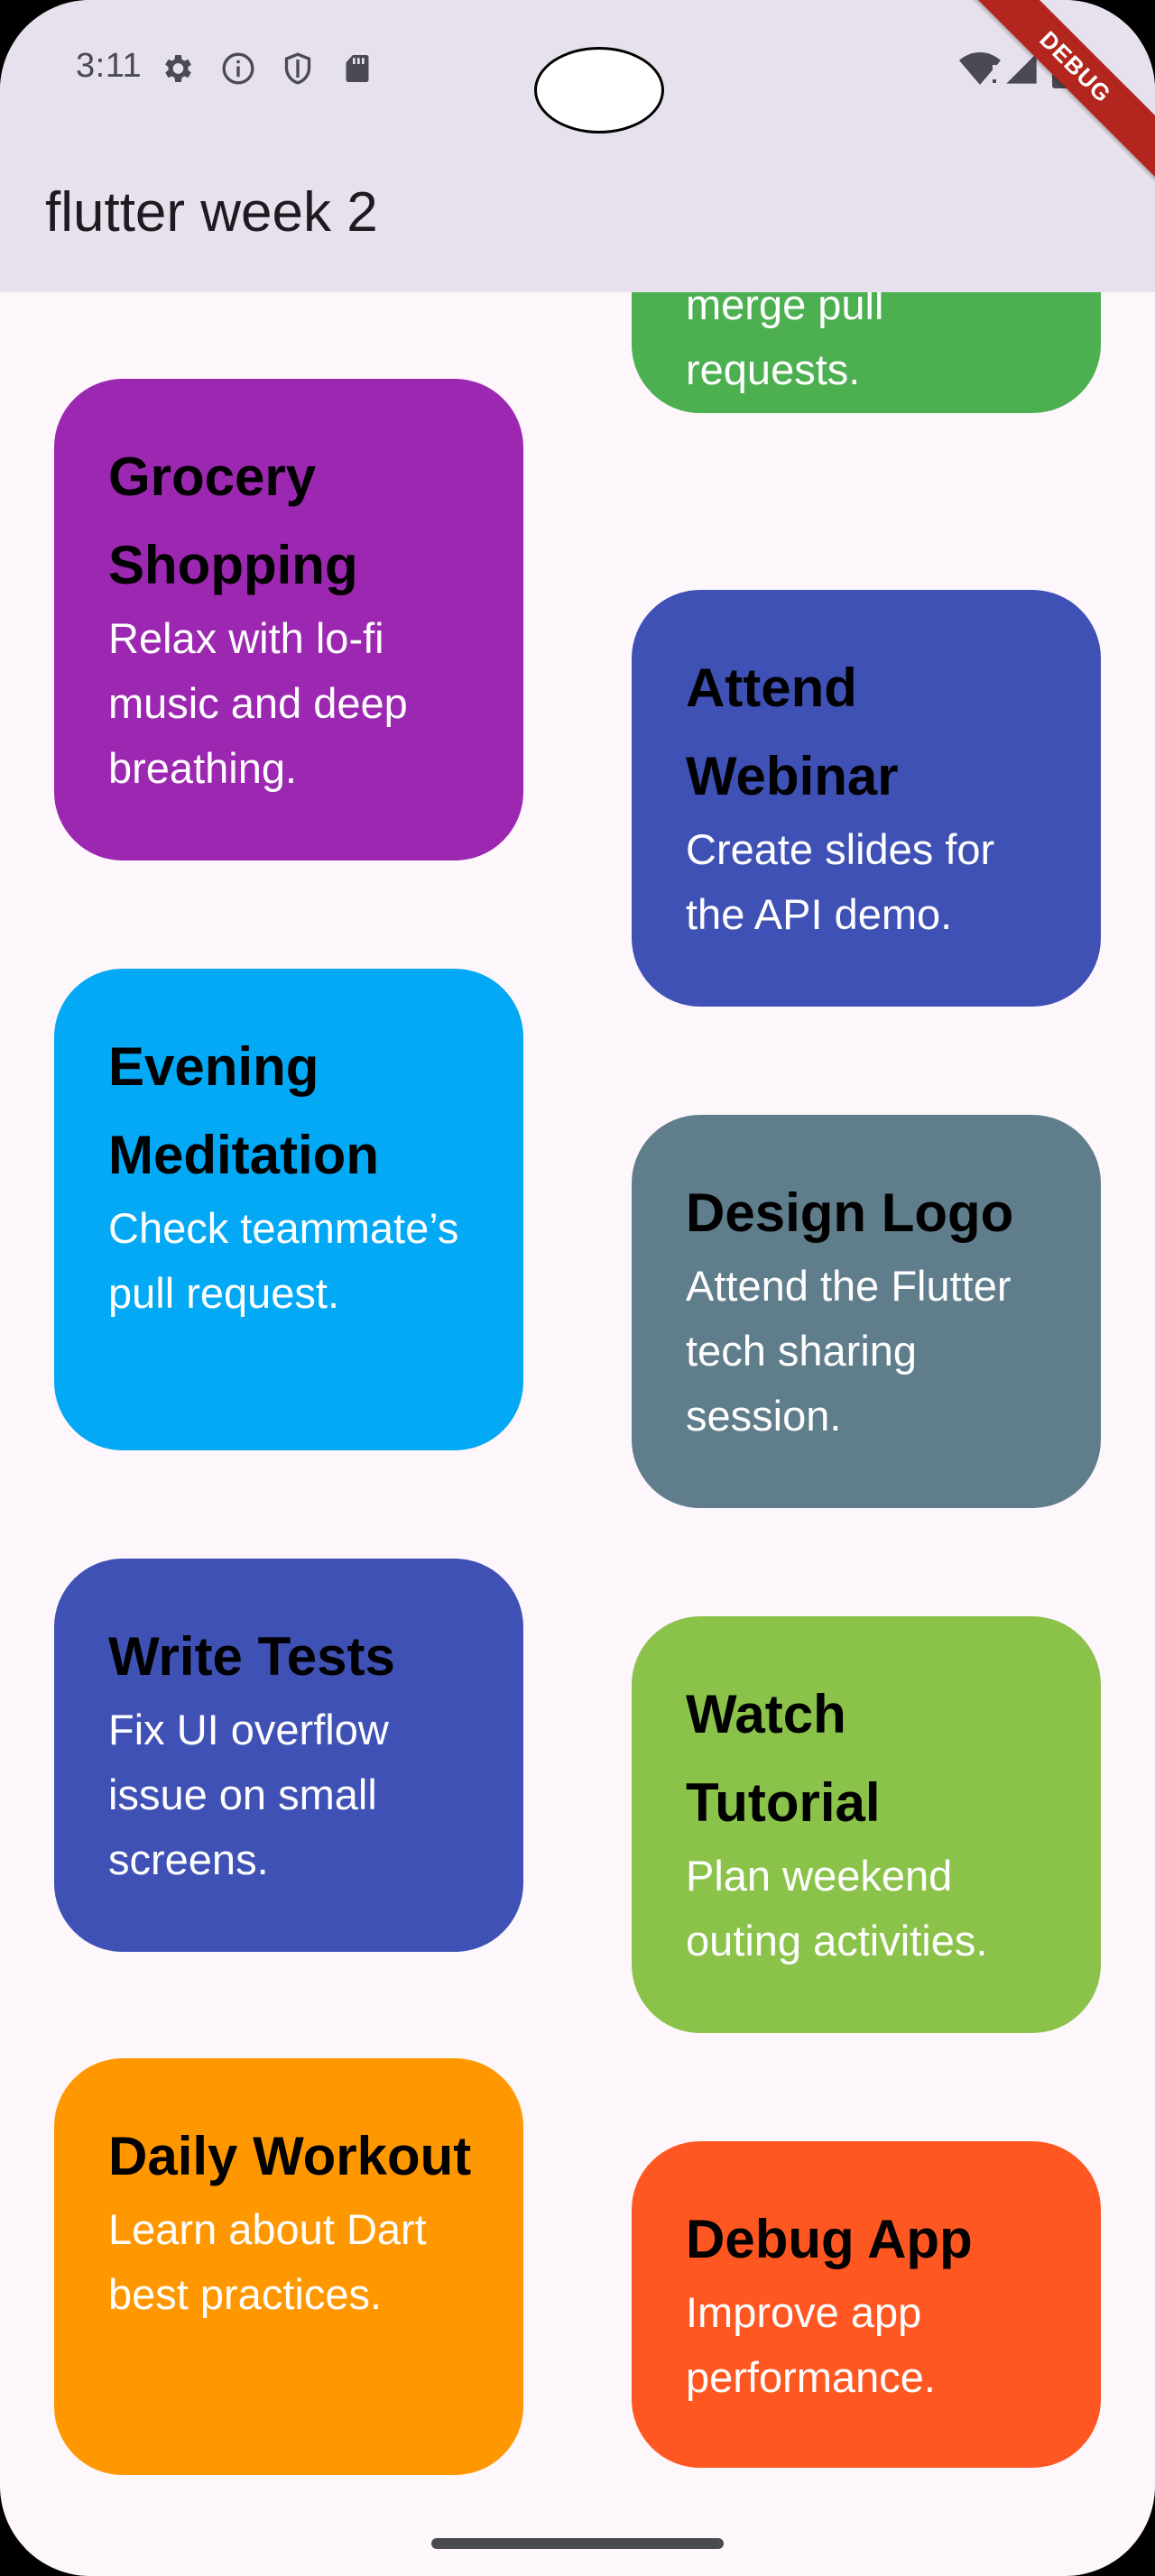 This screenshot has height=2576, width=1155. What do you see at coordinates (357, 68) in the screenshot?
I see `sd-card-icon` at bounding box center [357, 68].